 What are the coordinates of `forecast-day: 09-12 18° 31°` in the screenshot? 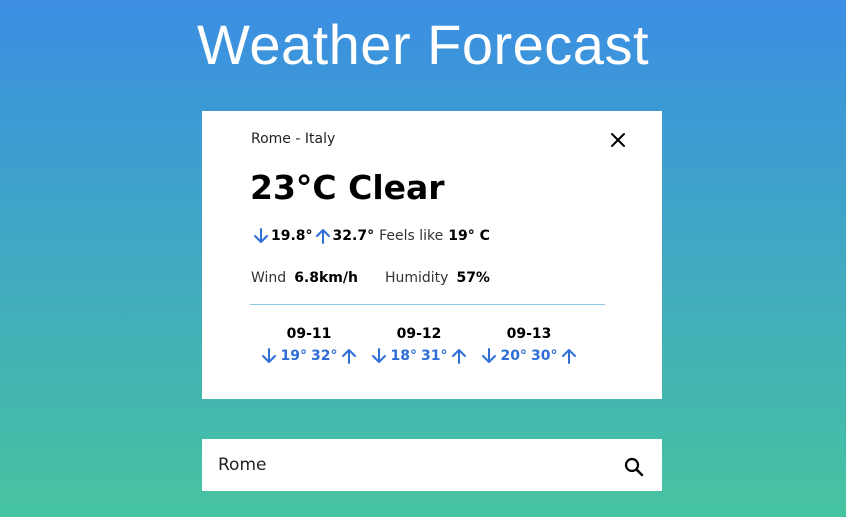 It's located at (419, 346).